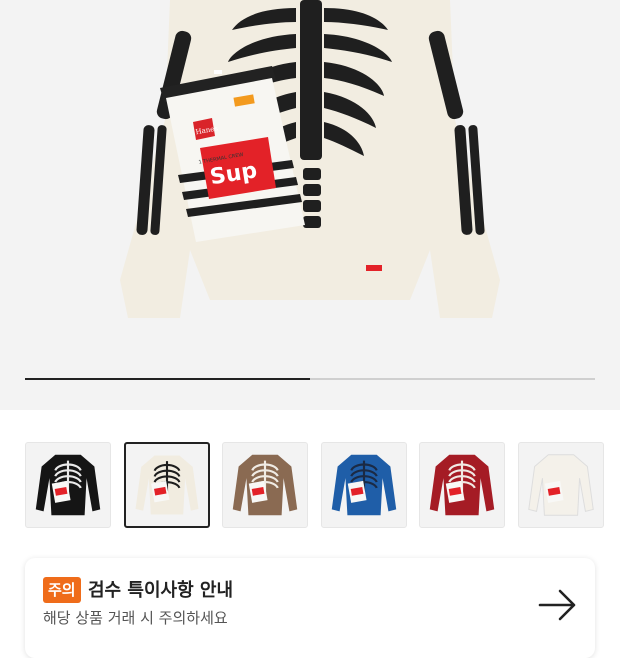 The image size is (620, 658). I want to click on thumbnail-list, so click(322, 485).